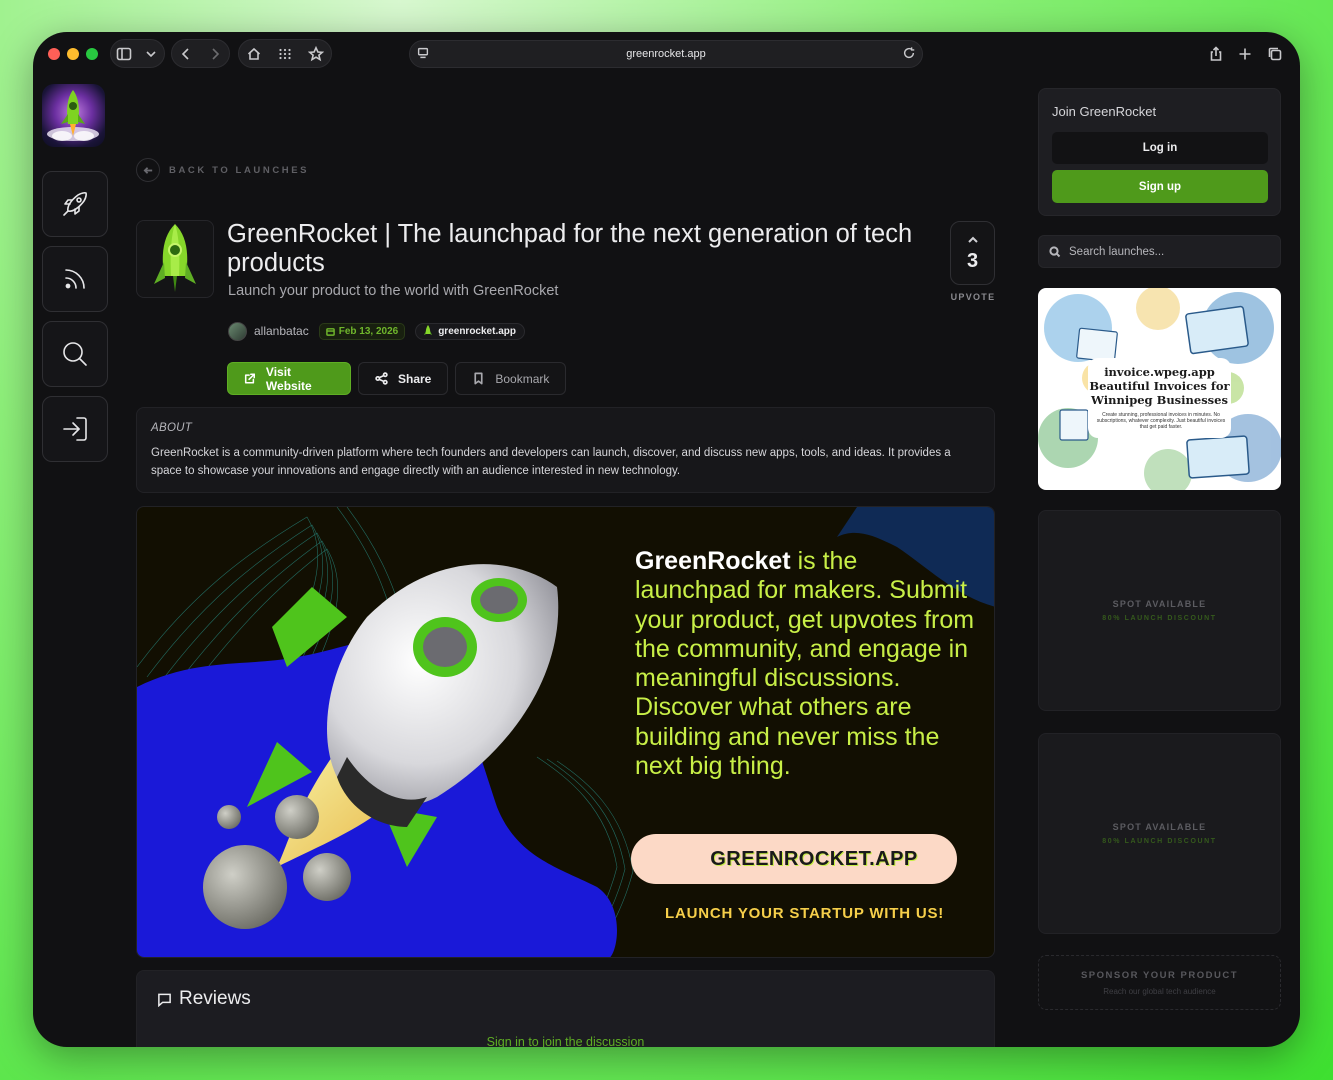 The image size is (1333, 1080). I want to click on launch-date: Feb 13, 2026, so click(368, 331).